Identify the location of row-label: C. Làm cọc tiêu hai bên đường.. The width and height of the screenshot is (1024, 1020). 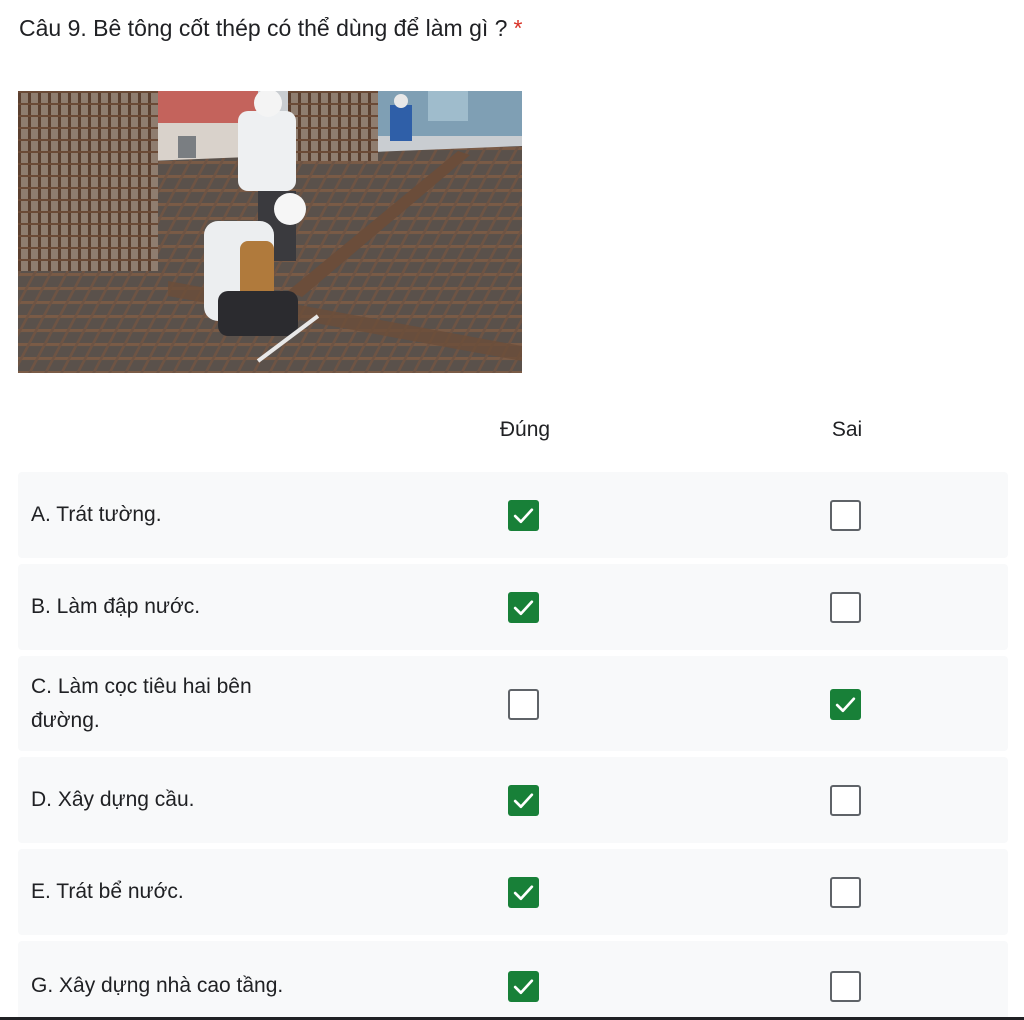
(141, 703).